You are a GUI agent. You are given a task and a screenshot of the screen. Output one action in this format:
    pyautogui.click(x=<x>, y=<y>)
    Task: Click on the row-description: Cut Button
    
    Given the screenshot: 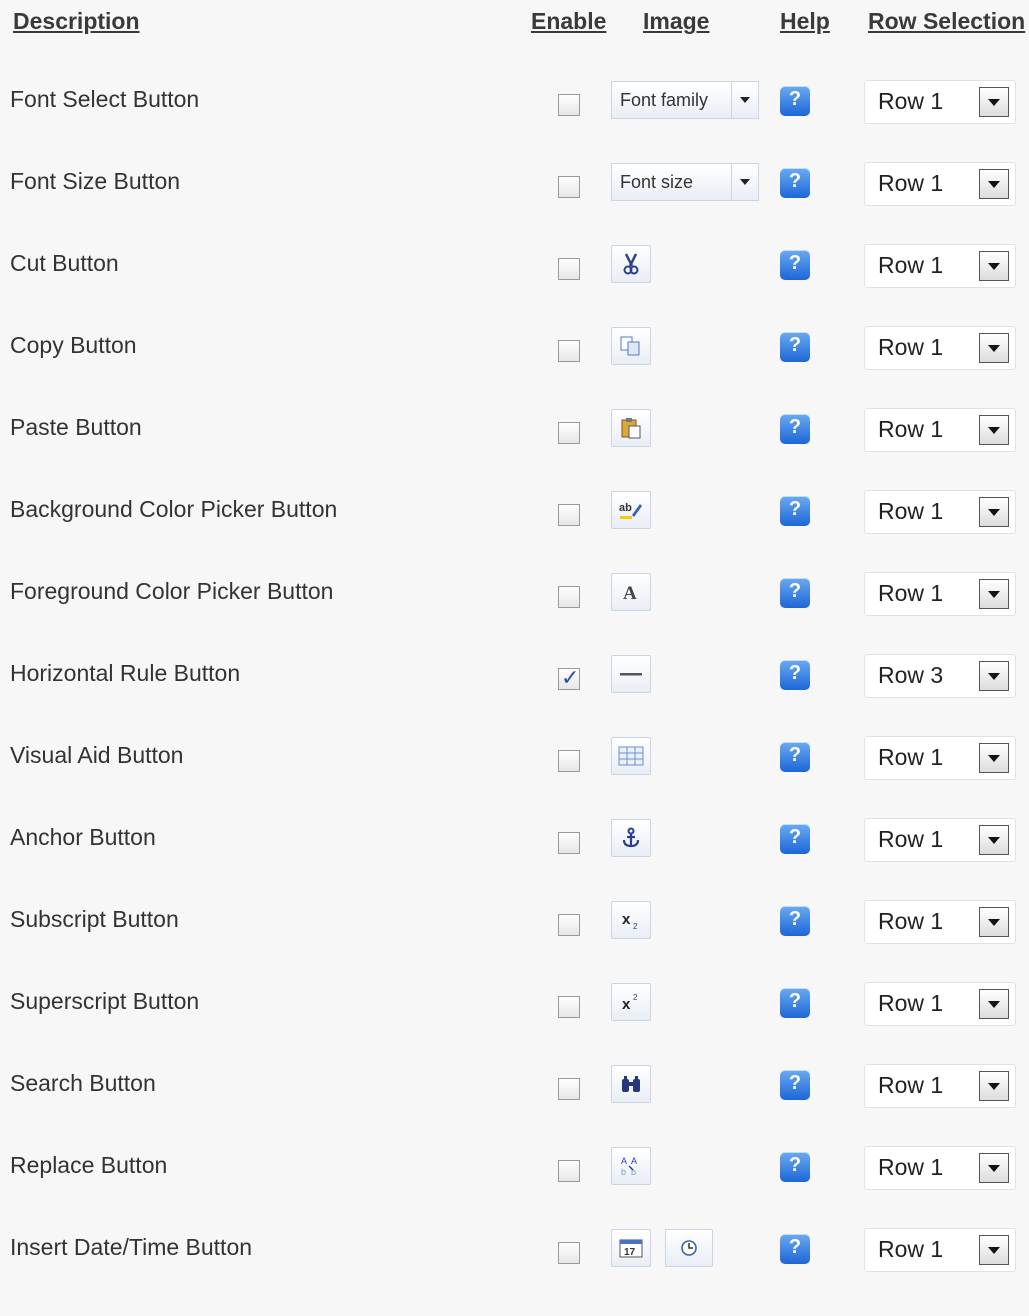 What is the action you would take?
    pyautogui.click(x=64, y=263)
    